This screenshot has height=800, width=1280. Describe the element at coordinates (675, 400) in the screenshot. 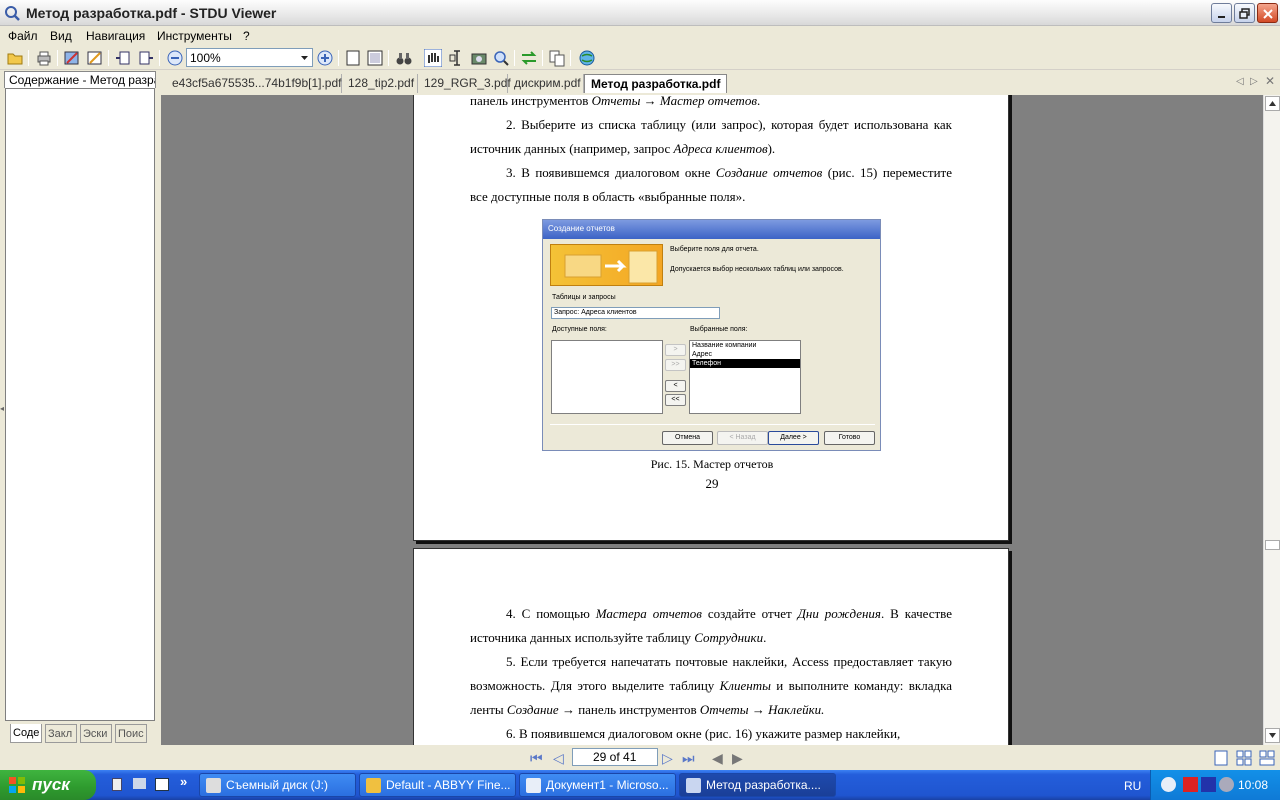

I see `remove-all-fields-button: <<` at that location.